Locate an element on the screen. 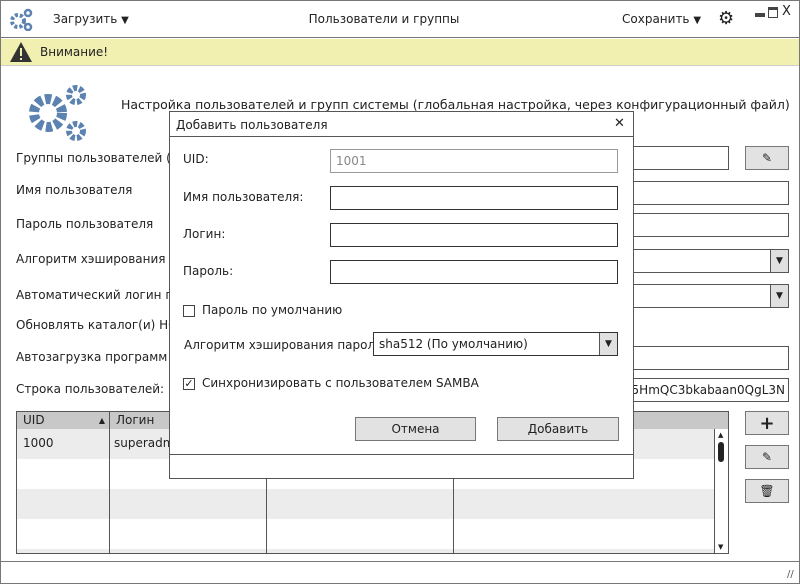 Image resolution: width=800 pixels, height=584 pixels. dialog-title: Добавить пользователя is located at coordinates (252, 125).